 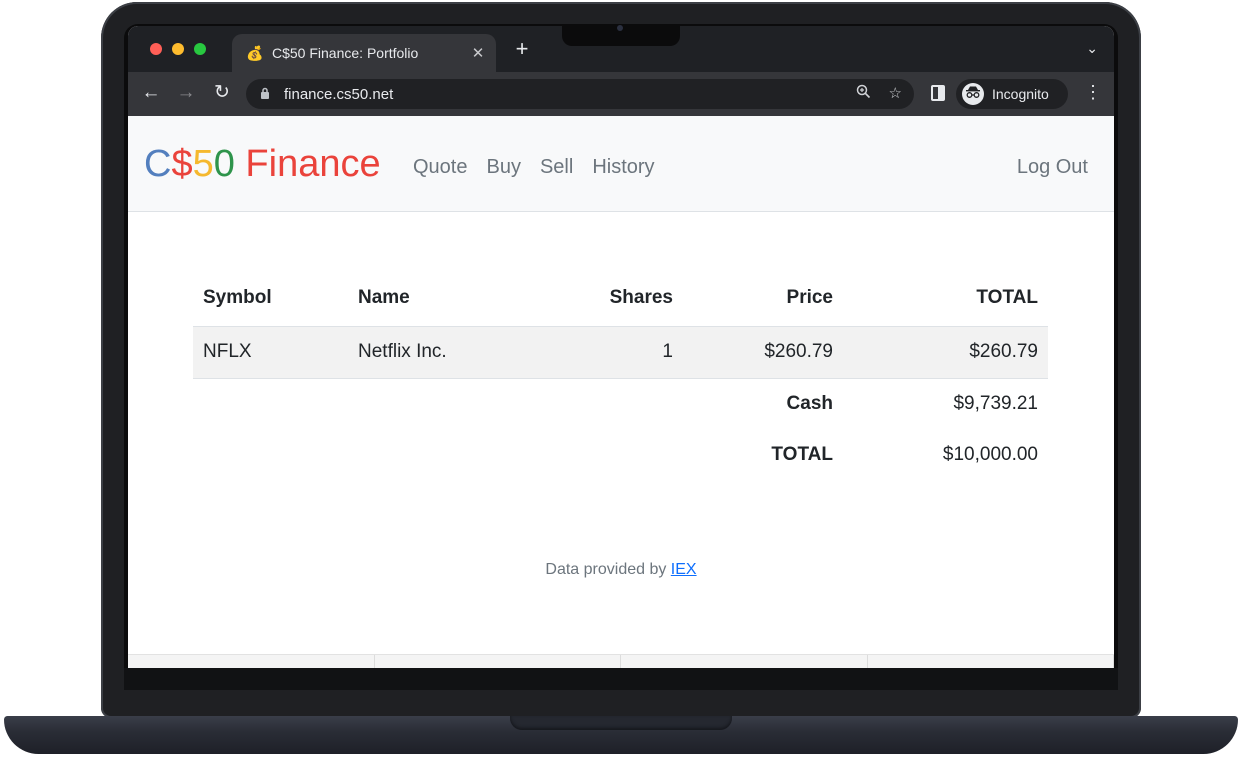 I want to click on logout-link: Log Out, so click(x=1052, y=167).